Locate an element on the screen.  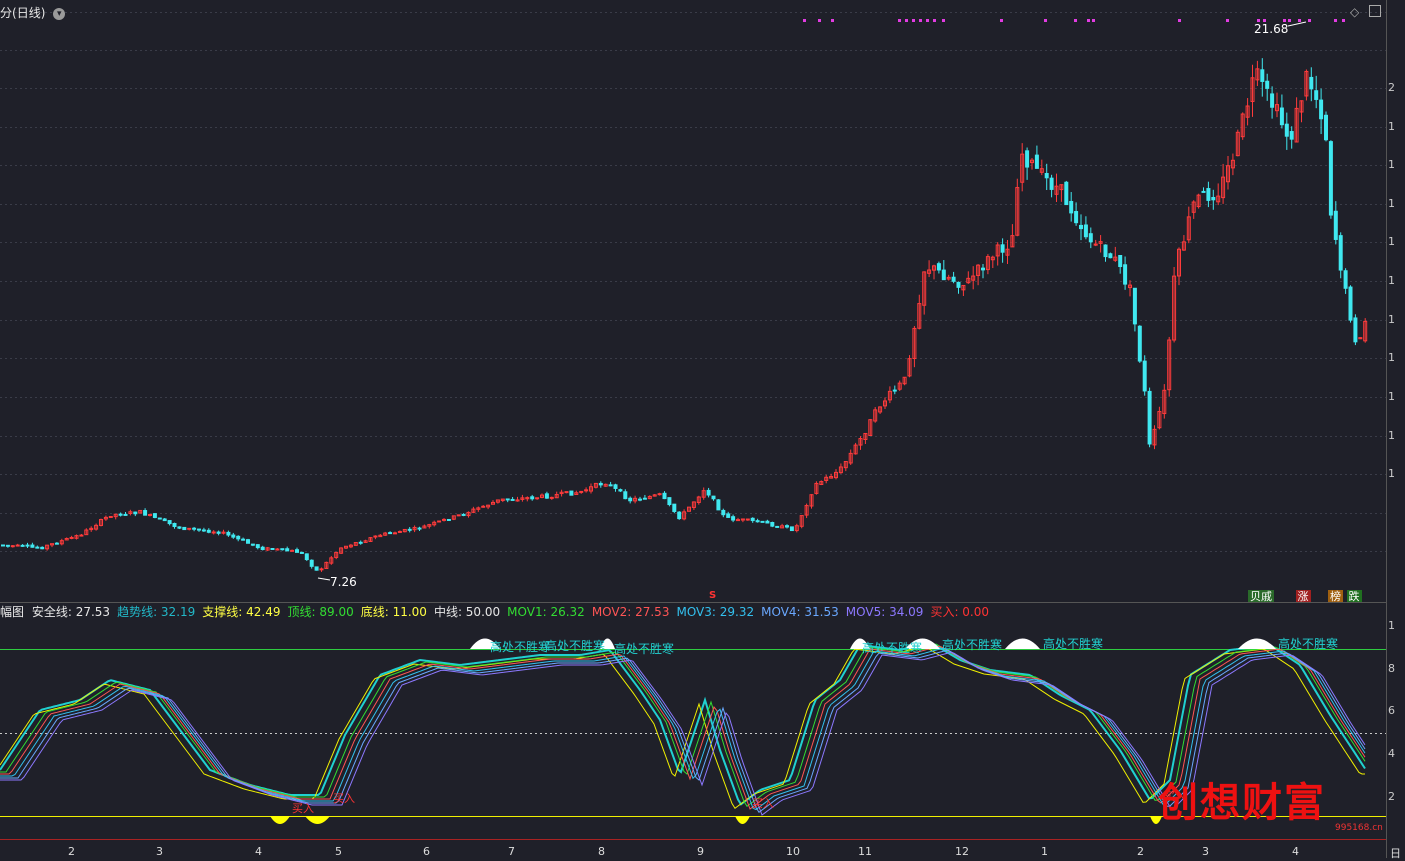
x-tick: 1 is located at coordinates (1044, 851).